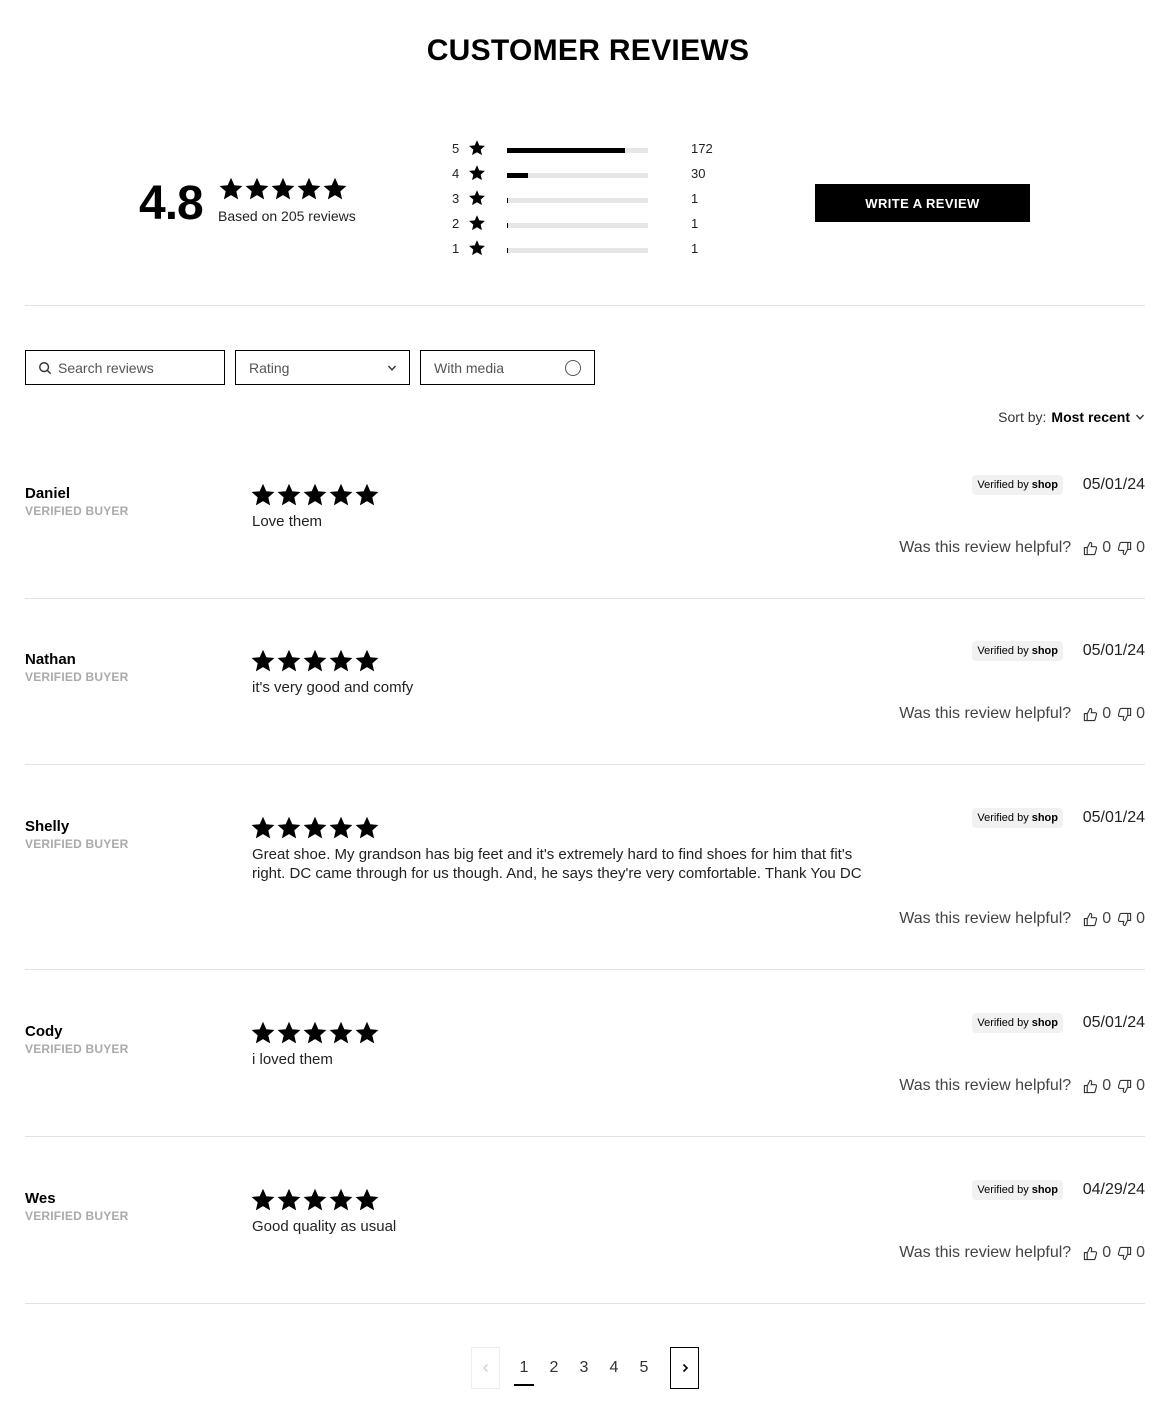 Image resolution: width=1176 pixels, height=1415 pixels. I want to click on histogram-row: 5 172, so click(592, 150).